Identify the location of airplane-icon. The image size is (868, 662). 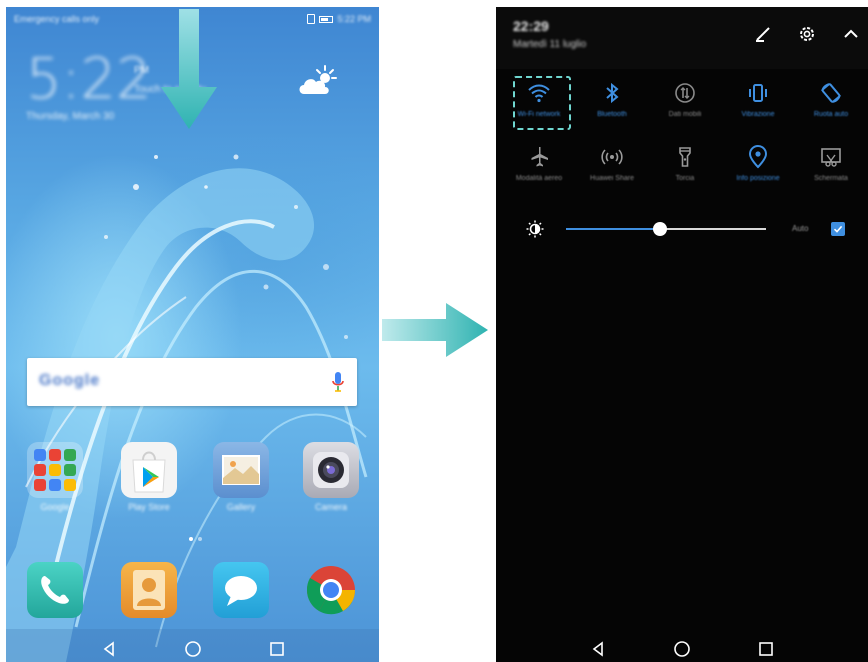
(539, 157).